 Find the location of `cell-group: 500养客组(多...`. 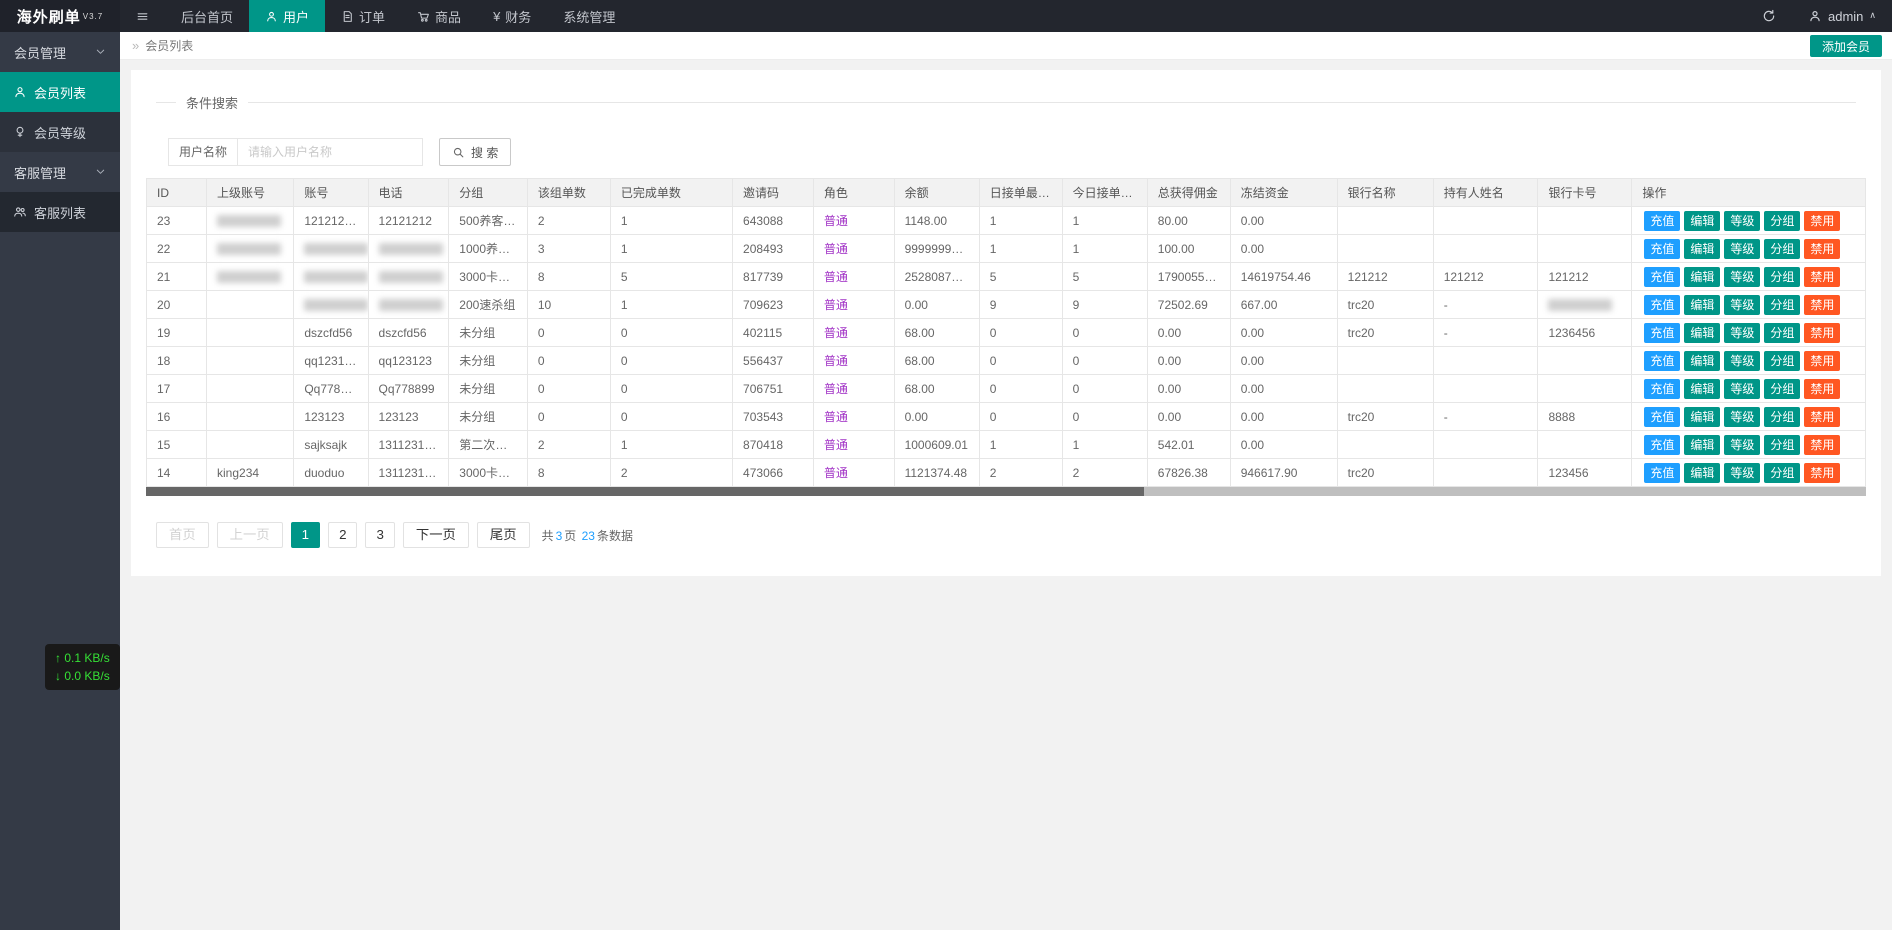

cell-group: 500养客组(多... is located at coordinates (488, 220).